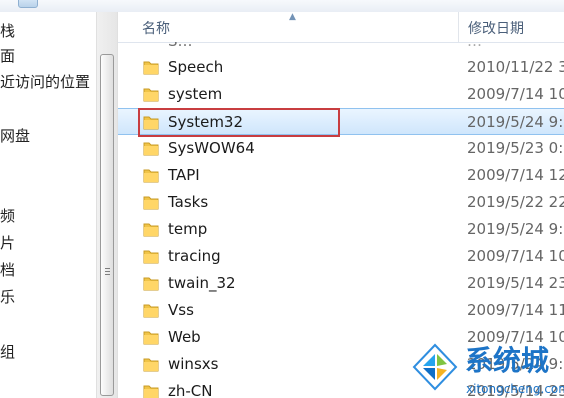 The width and height of the screenshot is (564, 398). Describe the element at coordinates (292, 17) in the screenshot. I see `sort-arrow-icon: ▲` at that location.